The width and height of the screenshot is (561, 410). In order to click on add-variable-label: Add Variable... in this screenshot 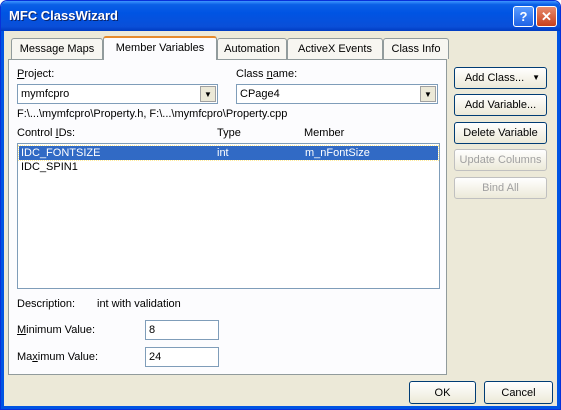, I will do `click(500, 105)`.